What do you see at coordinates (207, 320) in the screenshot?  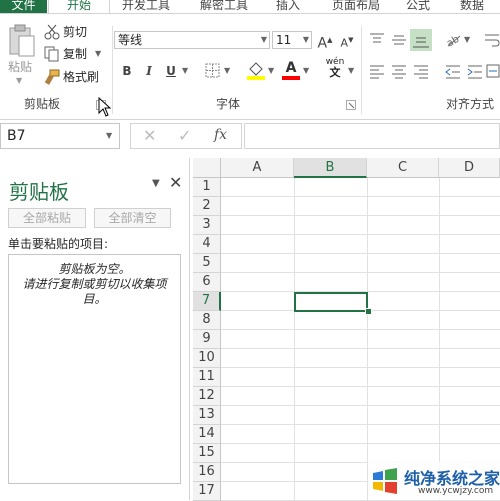 I see `row-header: 8` at bounding box center [207, 320].